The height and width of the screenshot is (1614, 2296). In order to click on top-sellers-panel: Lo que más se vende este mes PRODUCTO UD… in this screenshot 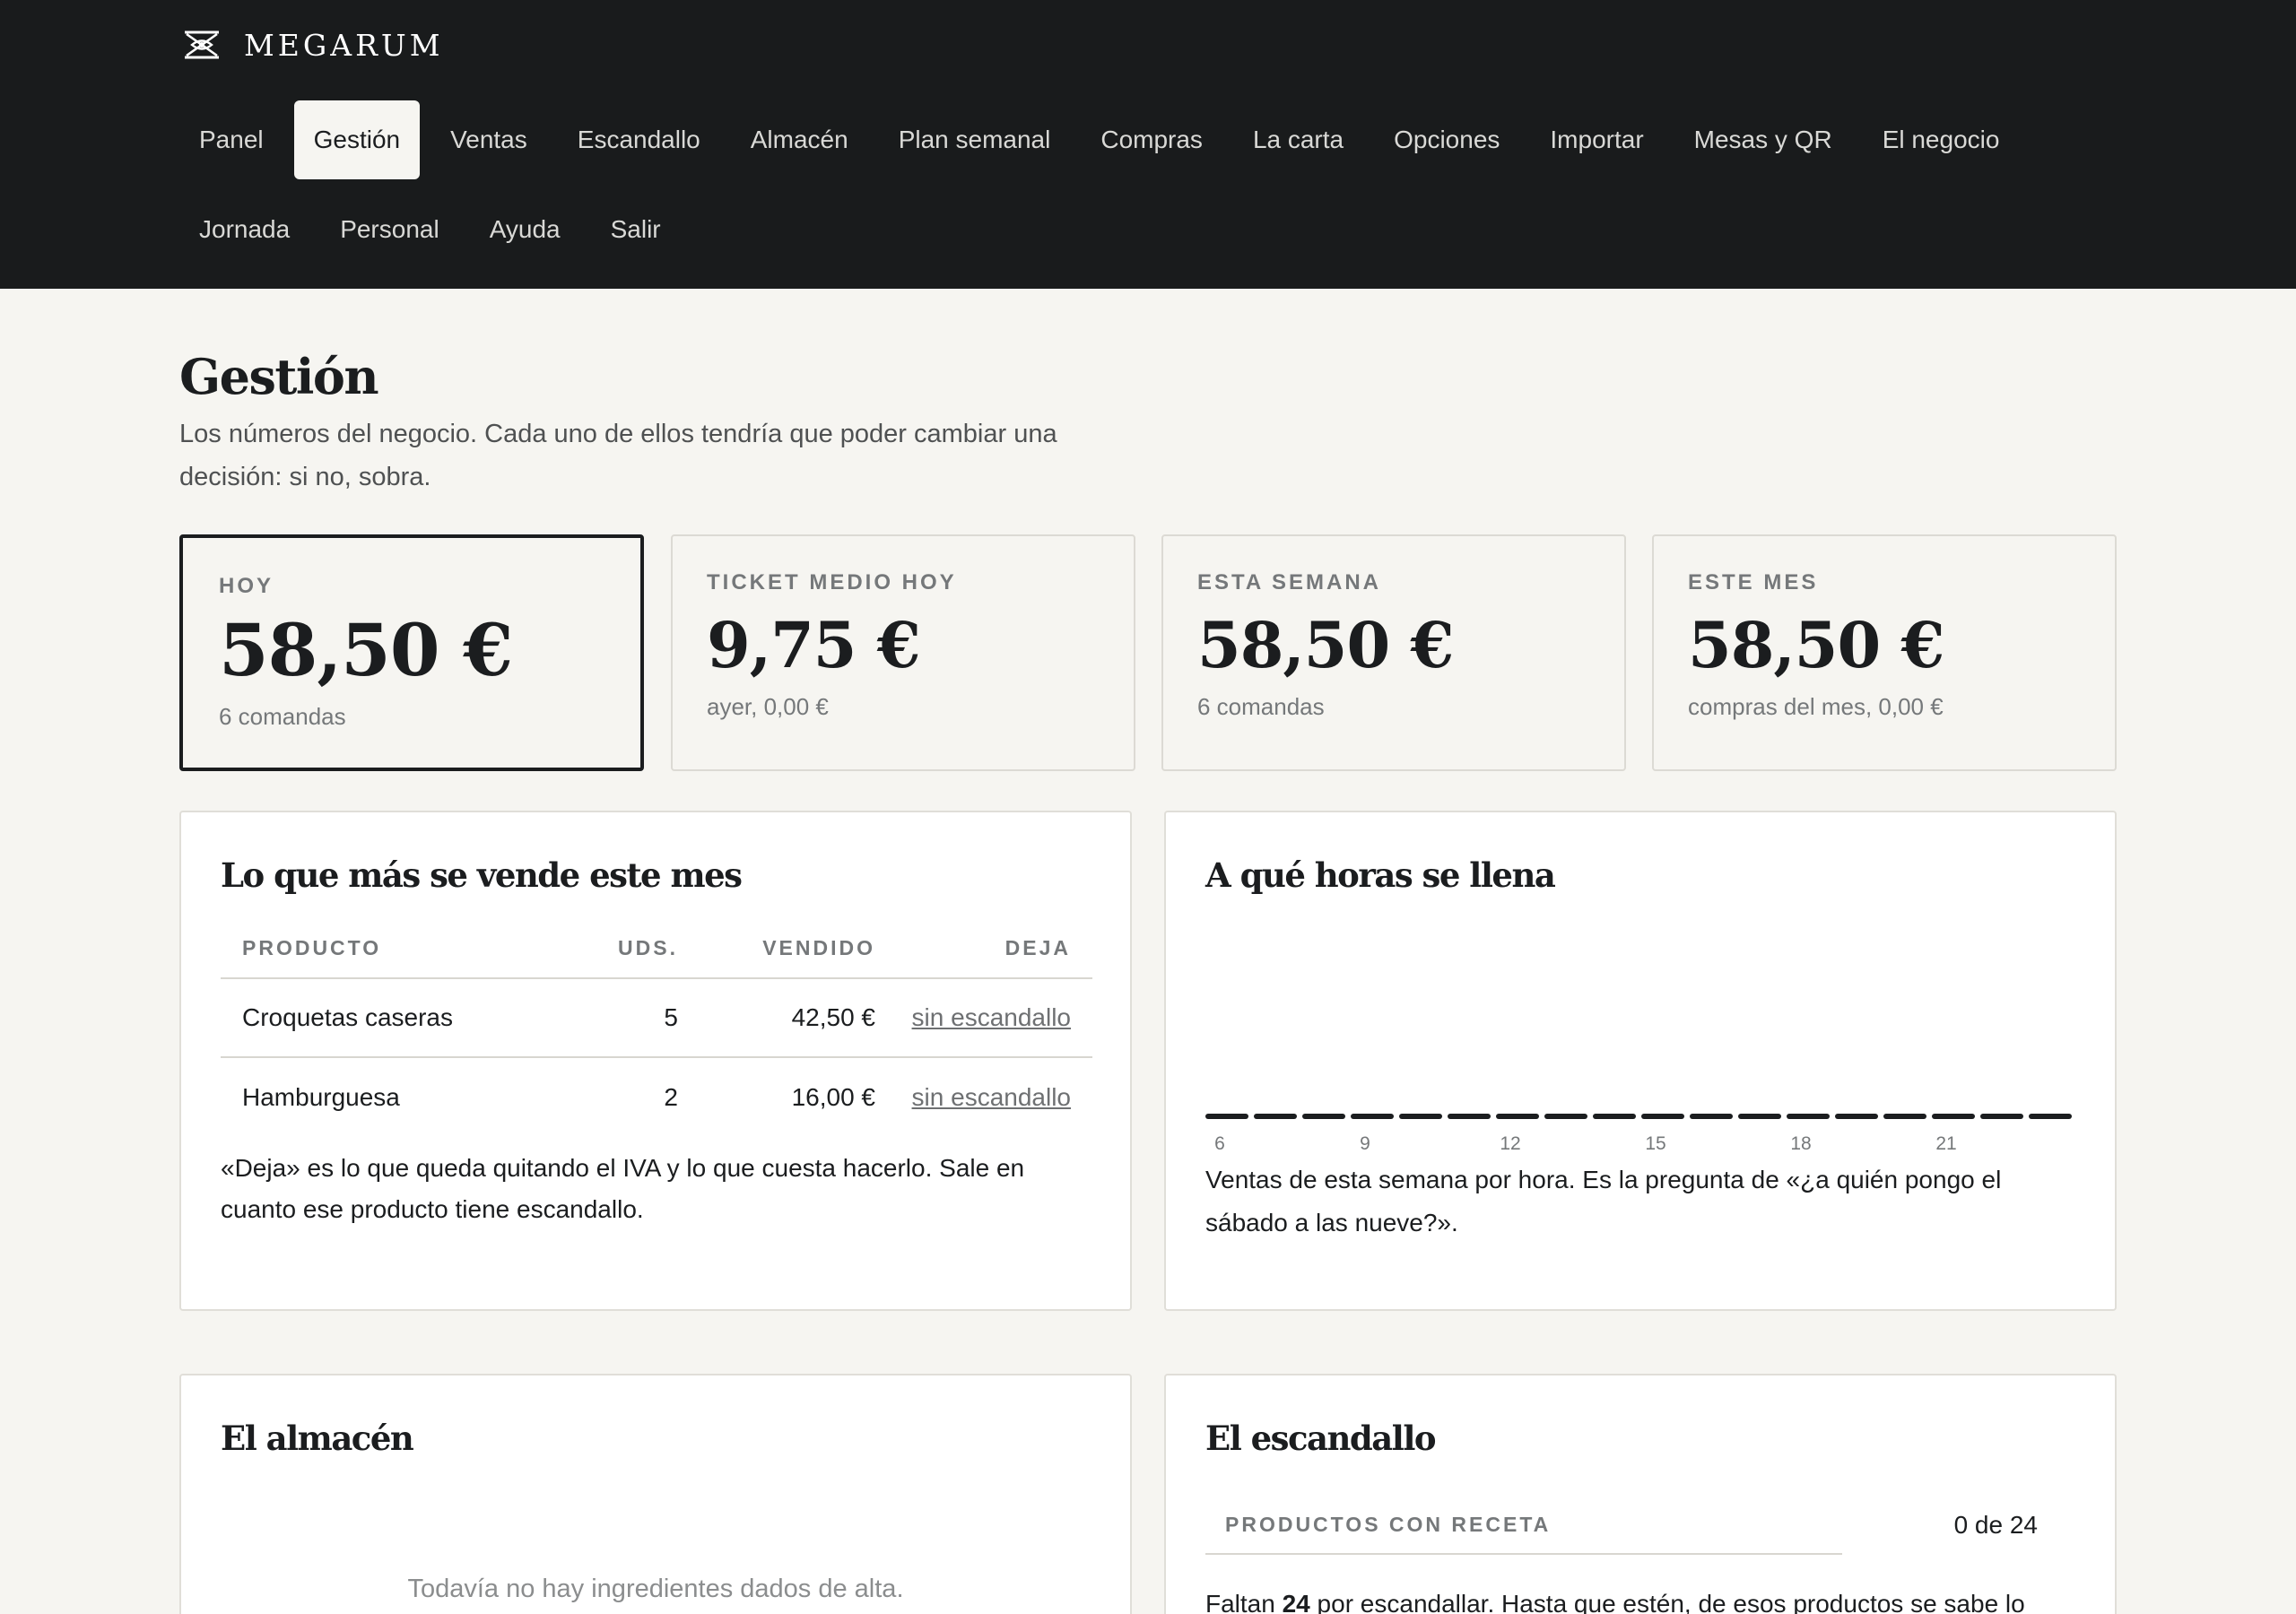, I will do `click(655, 1061)`.